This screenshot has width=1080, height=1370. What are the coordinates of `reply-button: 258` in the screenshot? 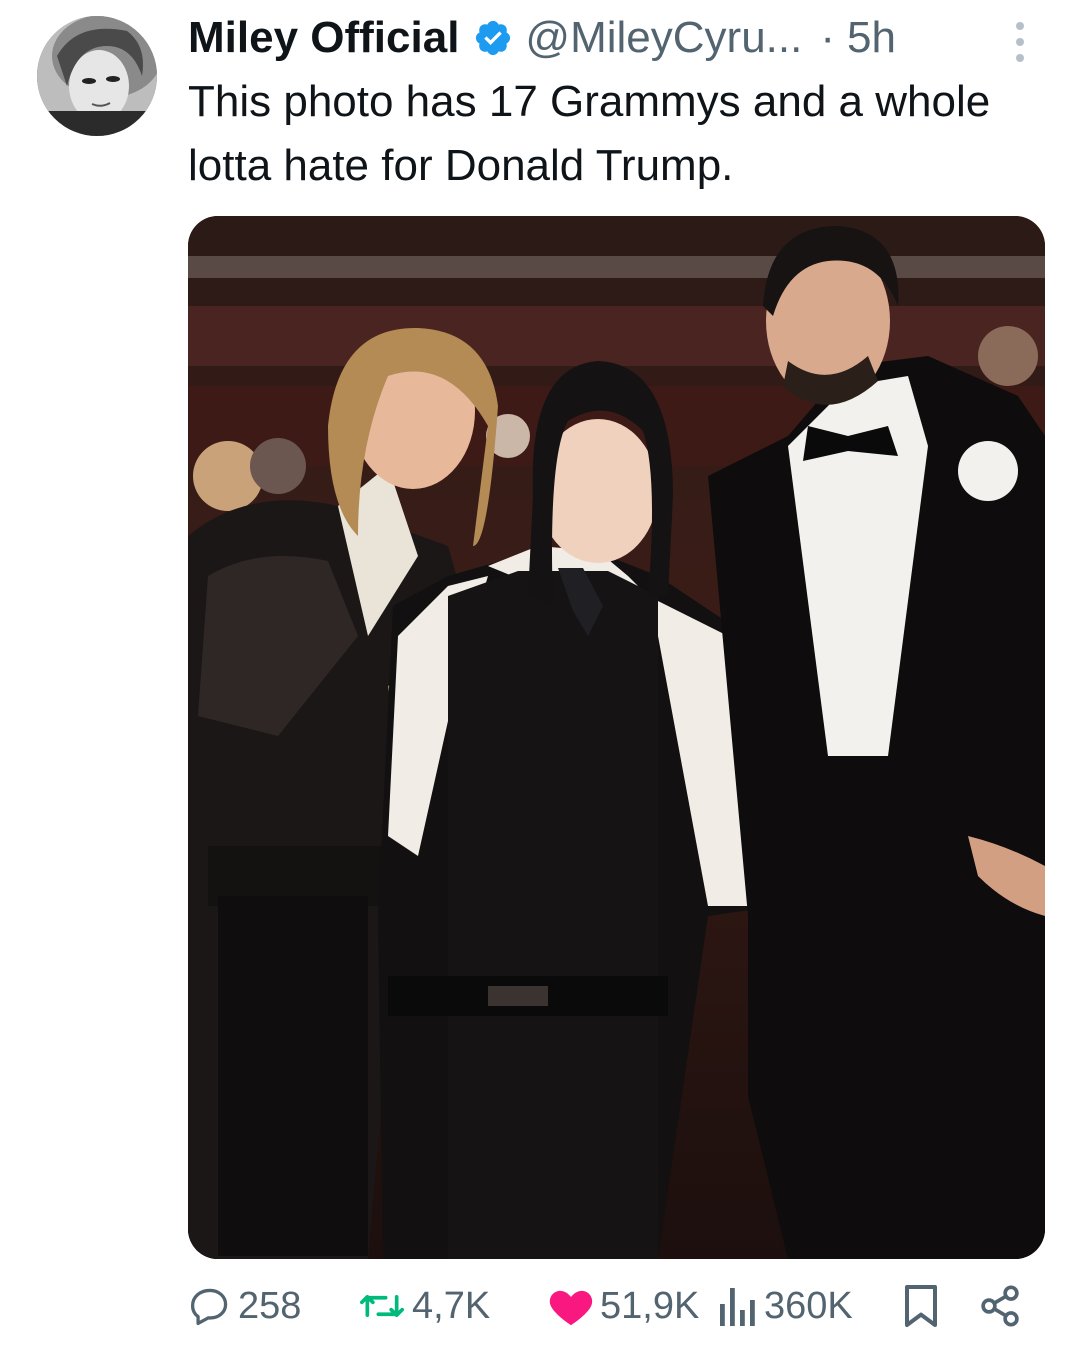 It's located at (244, 1306).